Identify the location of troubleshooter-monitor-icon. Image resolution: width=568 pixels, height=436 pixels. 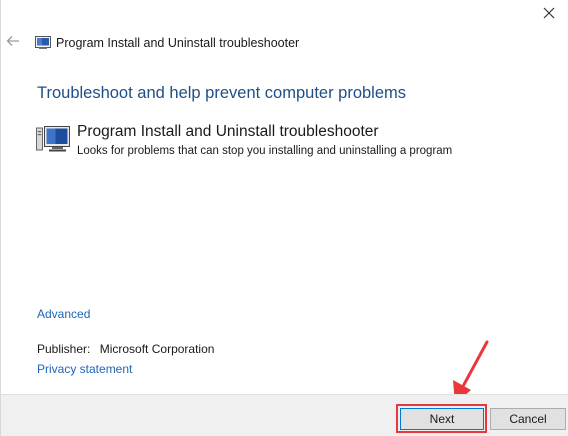
(53, 139).